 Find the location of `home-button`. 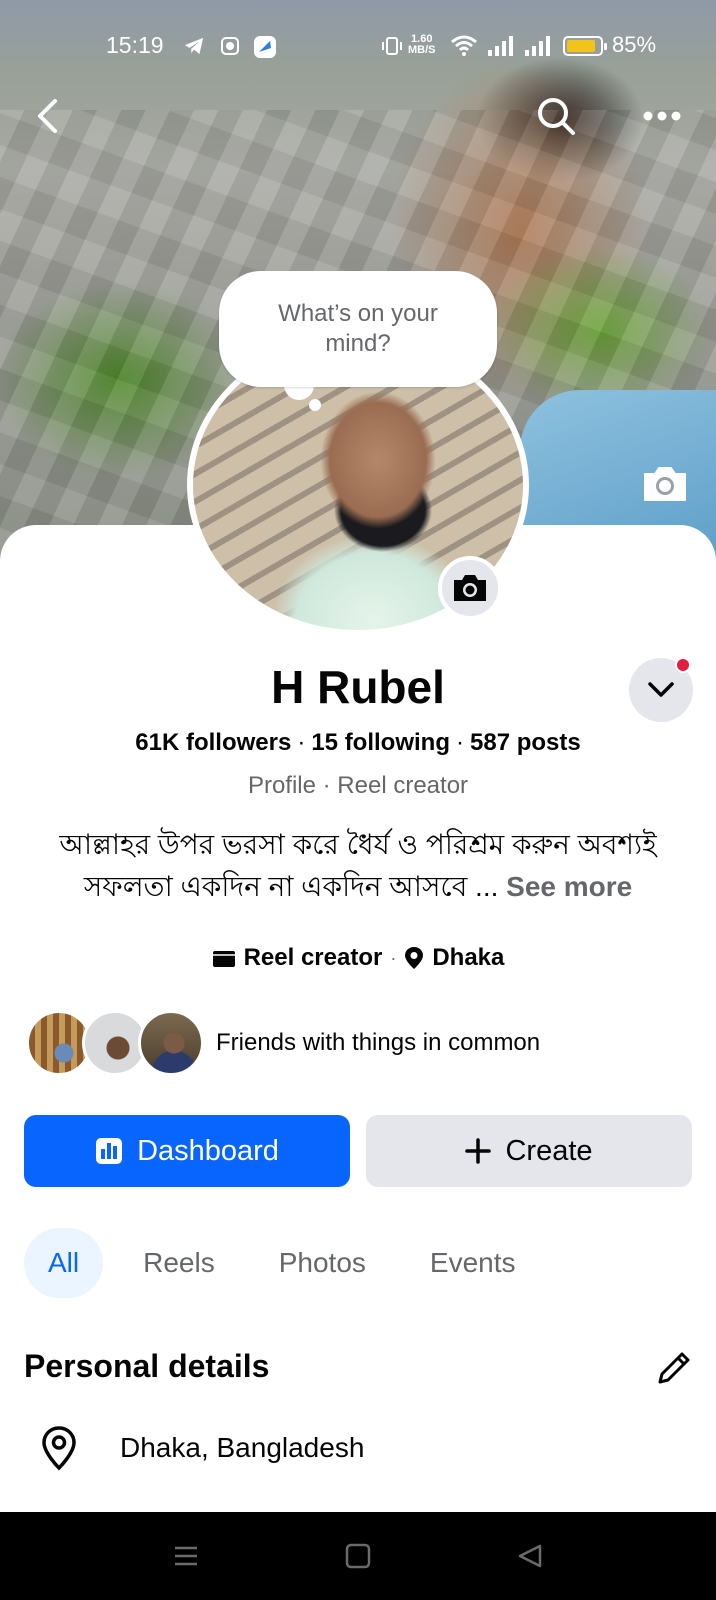

home-button is located at coordinates (358, 1556).